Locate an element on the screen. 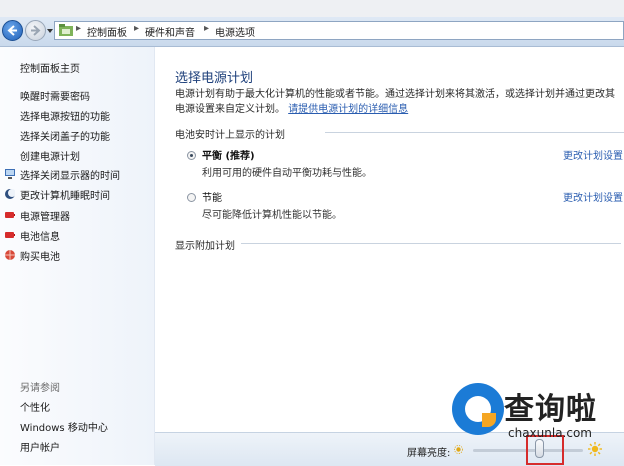 This screenshot has width=624, height=466. sidebar-item-home: 控制面板主页 is located at coordinates (50, 67).